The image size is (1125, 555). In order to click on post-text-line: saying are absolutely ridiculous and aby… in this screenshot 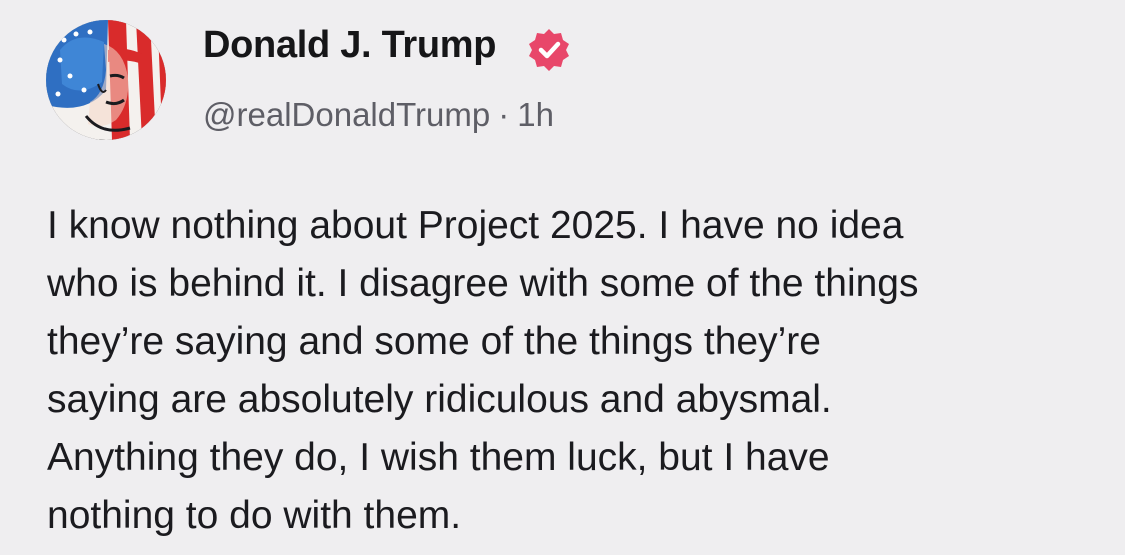, I will do `click(439, 399)`.